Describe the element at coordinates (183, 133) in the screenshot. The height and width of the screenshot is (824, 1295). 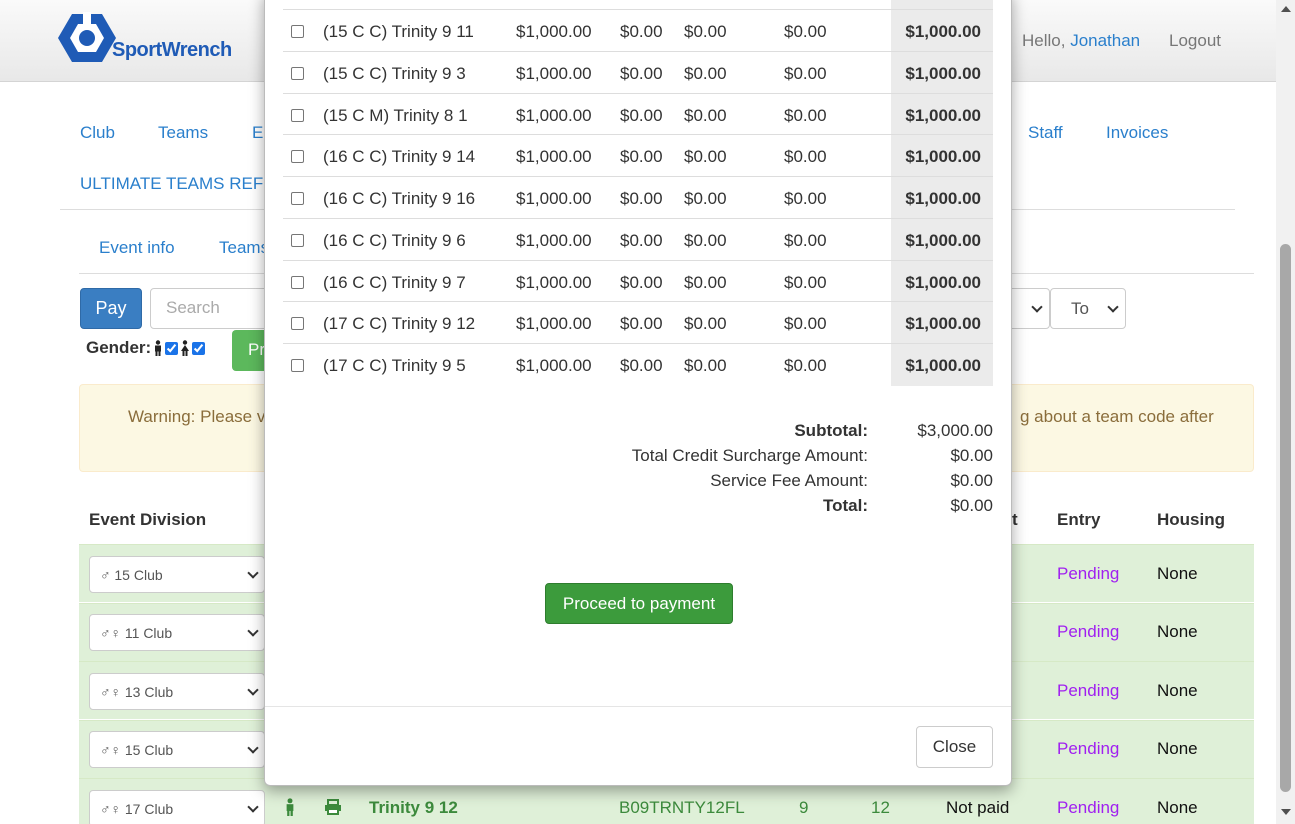
I see `nav-teams: Teams` at that location.